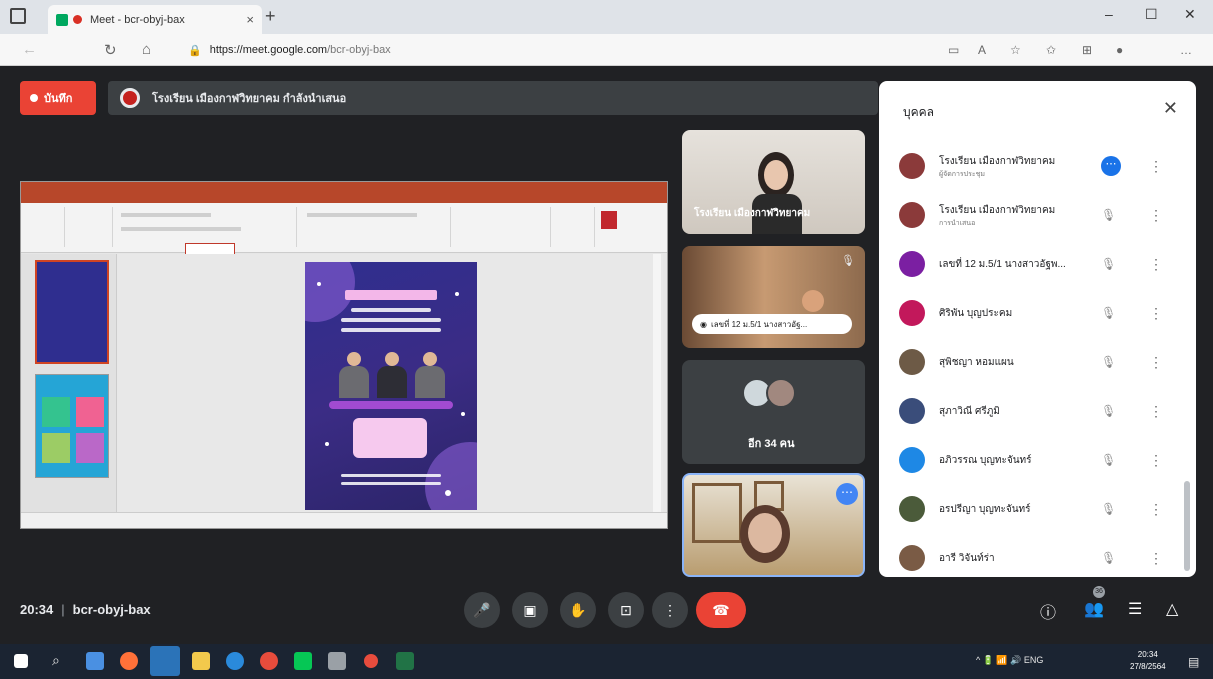 The image size is (1213, 679). What do you see at coordinates (1151, 14) in the screenshot?
I see `maximize-button: ☐` at bounding box center [1151, 14].